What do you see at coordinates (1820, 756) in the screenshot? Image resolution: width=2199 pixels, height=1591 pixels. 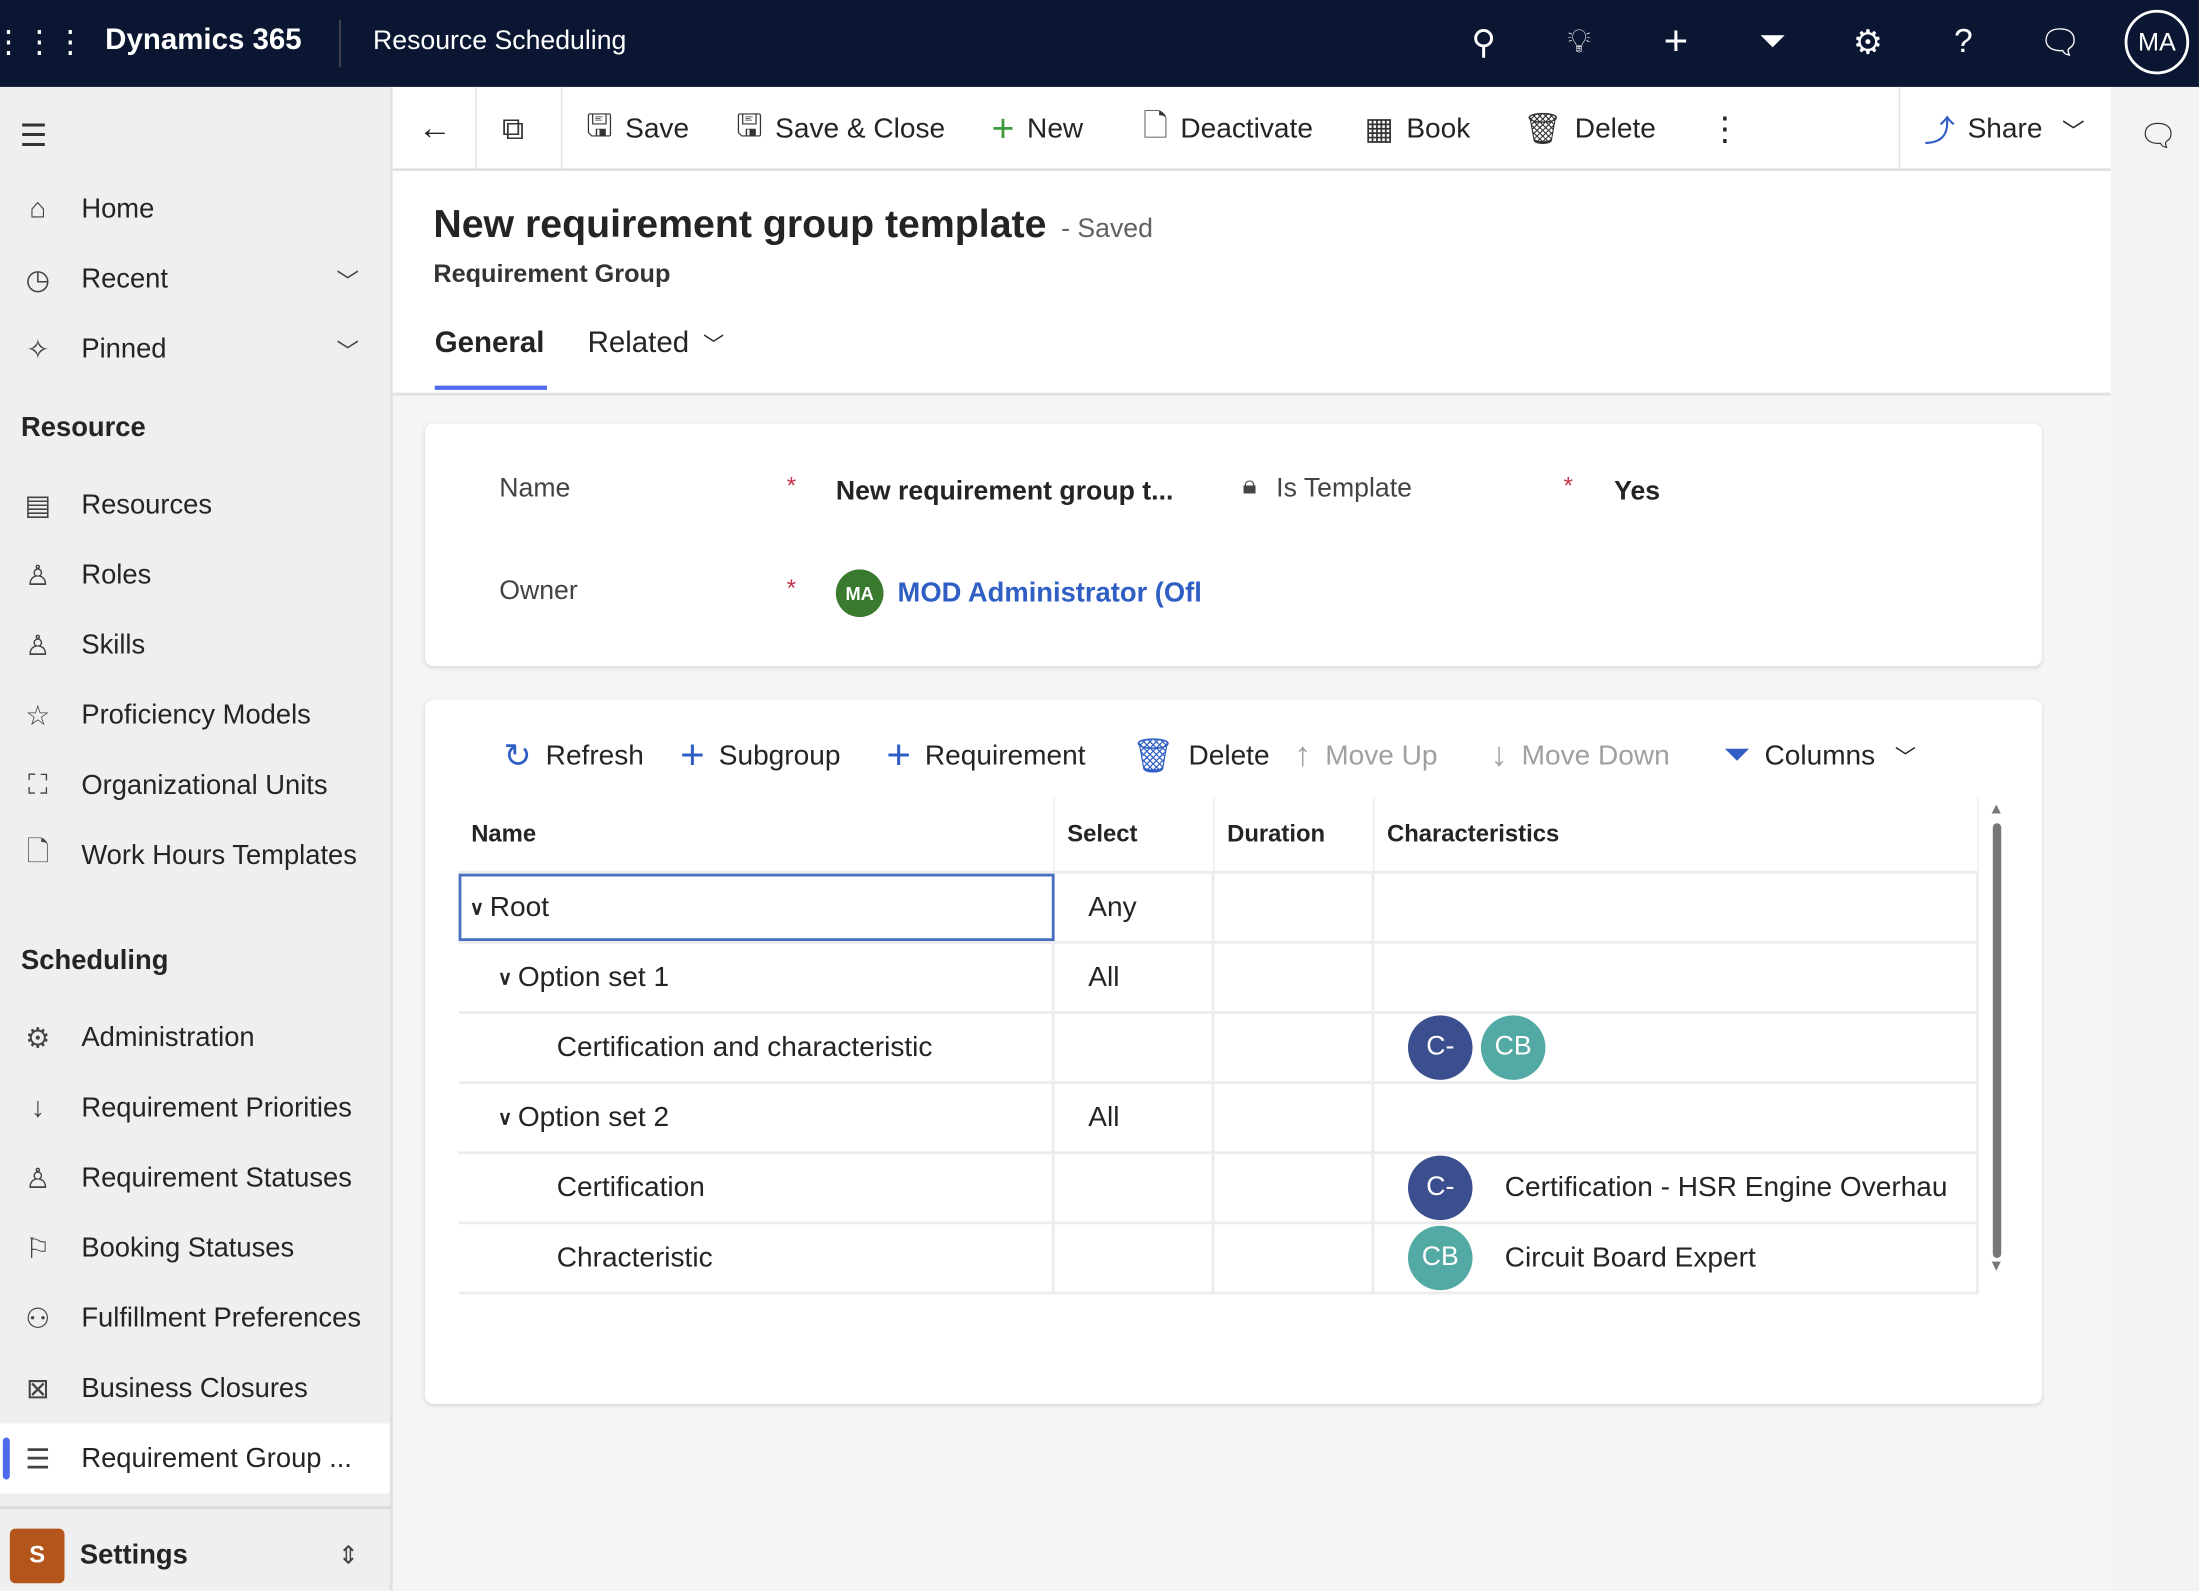 I see `columns-button: ⏷ Columns ﹀` at bounding box center [1820, 756].